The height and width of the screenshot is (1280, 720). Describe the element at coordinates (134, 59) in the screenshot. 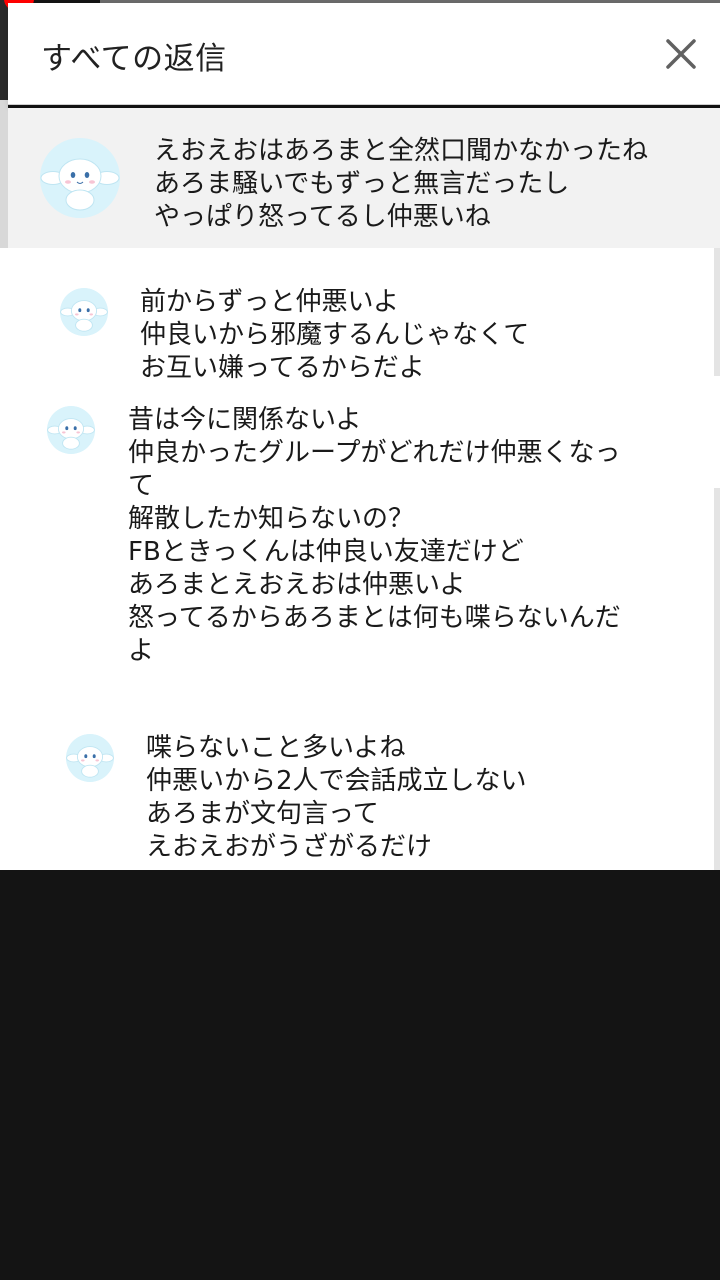

I see `page-title: すべての返信` at that location.